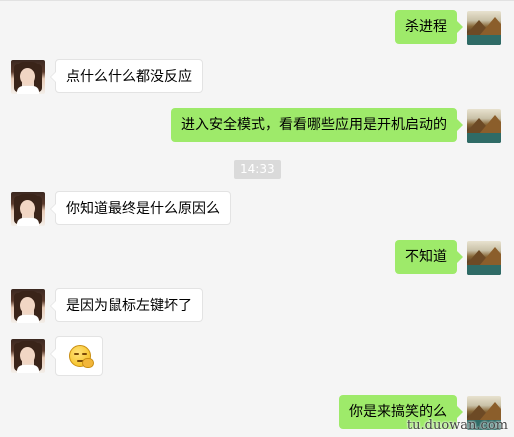  What do you see at coordinates (257, 77) in the screenshot?
I see `message-row: 点什么什么都没反应` at bounding box center [257, 77].